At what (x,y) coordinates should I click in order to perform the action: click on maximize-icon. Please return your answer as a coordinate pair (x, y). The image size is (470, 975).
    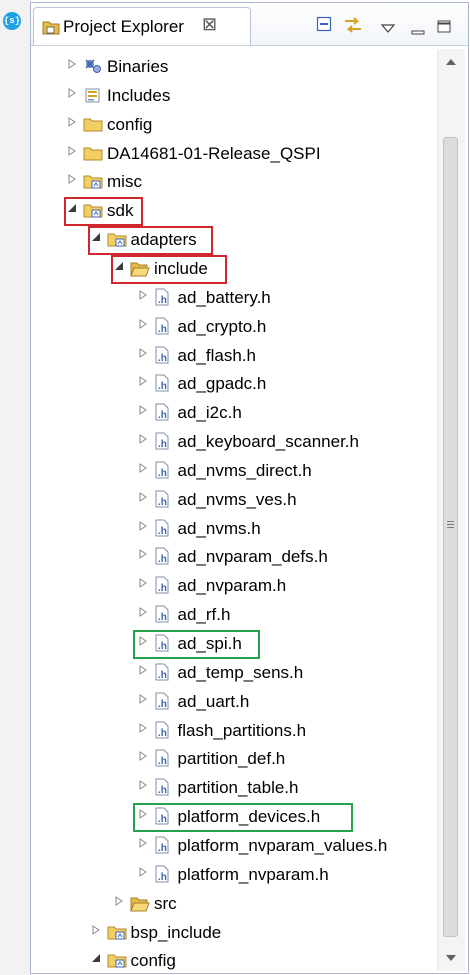
    Looking at the image, I should click on (444, 28).